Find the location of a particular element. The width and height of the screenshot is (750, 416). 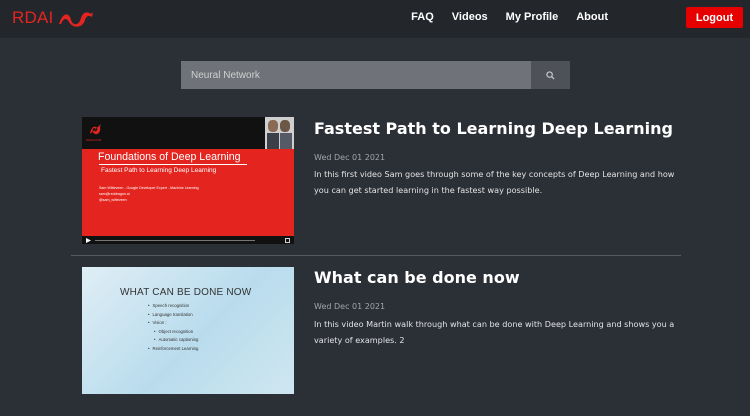

search-icon is located at coordinates (550, 75).